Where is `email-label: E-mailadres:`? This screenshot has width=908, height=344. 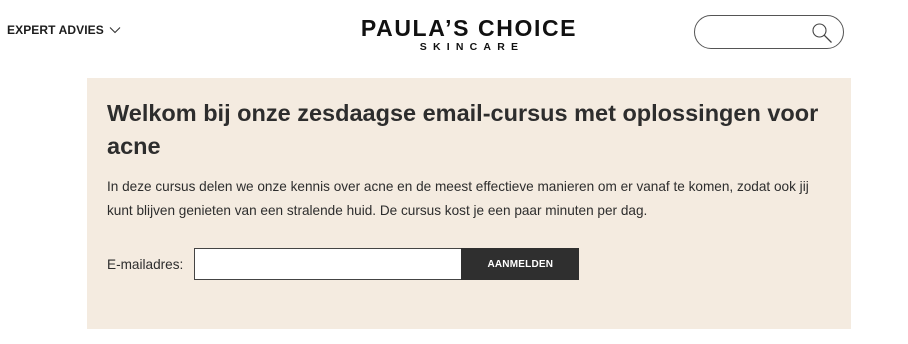 email-label: E-mailadres: is located at coordinates (145, 264).